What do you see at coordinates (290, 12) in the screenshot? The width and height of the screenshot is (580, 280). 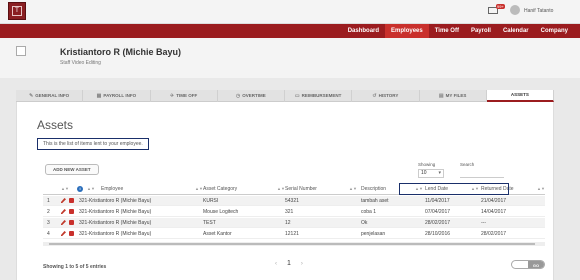 I see `top-bar: T 99+ Hanif Tatanto` at bounding box center [290, 12].